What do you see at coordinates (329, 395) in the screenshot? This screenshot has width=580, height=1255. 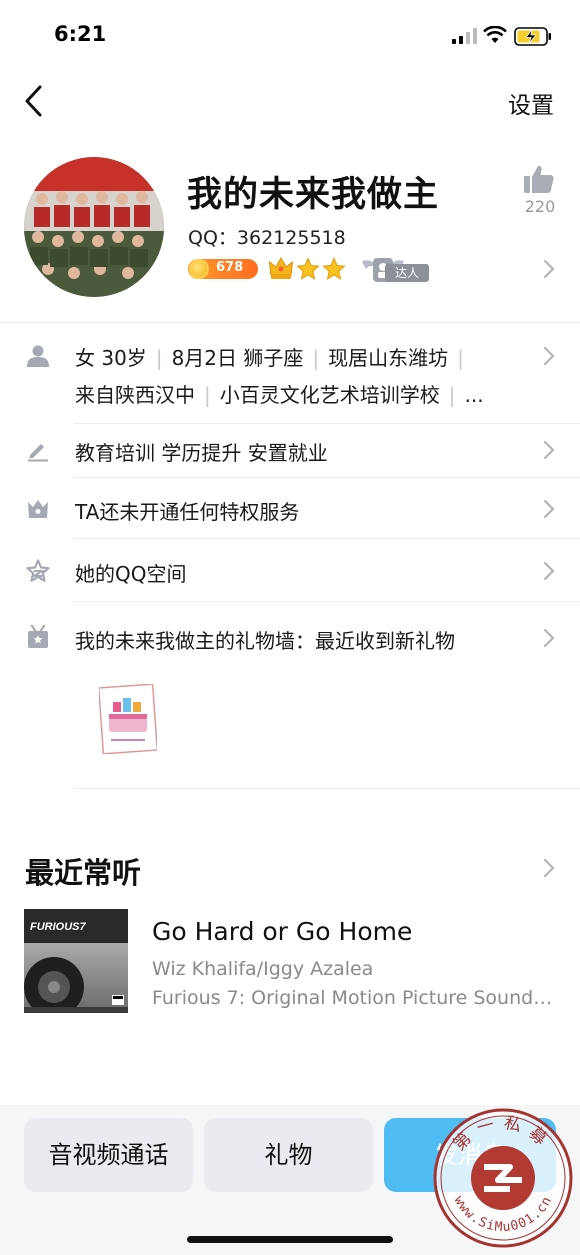 I see `school: 小百灵文化艺术培训学校` at bounding box center [329, 395].